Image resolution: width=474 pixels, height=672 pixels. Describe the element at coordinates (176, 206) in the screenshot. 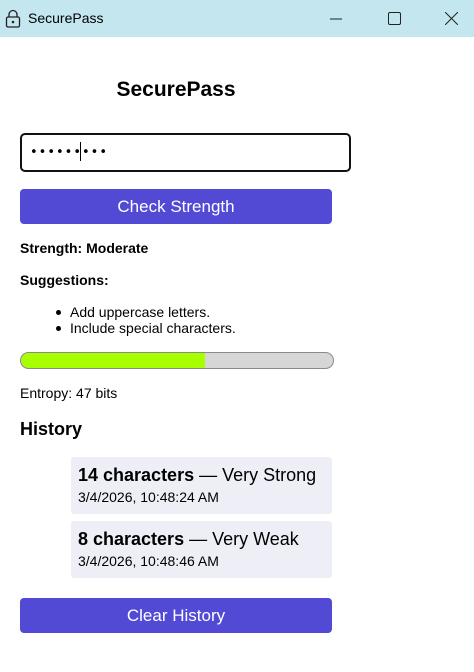

I see `check-strength-button: Check Strength` at that location.